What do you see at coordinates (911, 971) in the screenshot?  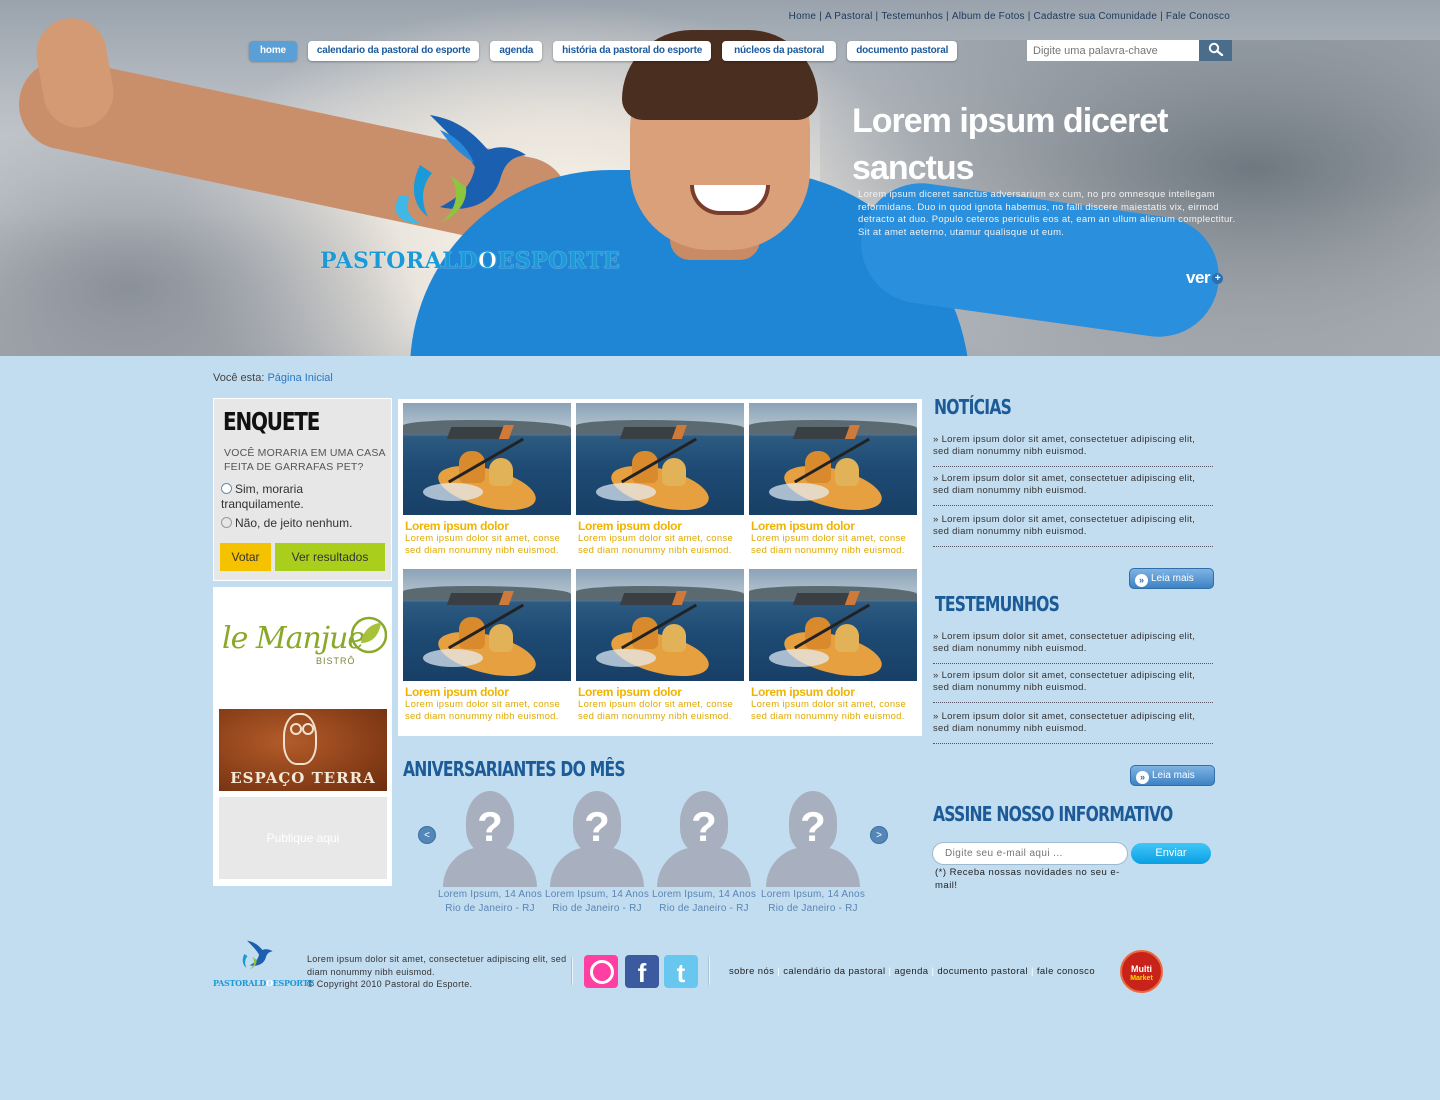 I see `footer-link-agenda: agenda` at bounding box center [911, 971].